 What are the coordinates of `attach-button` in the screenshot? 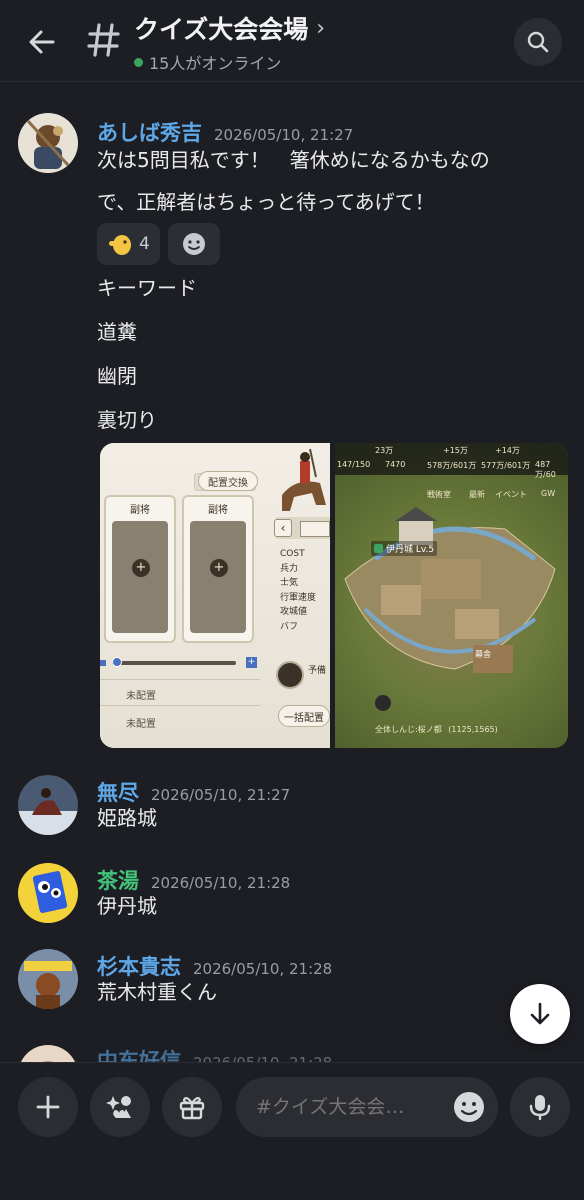 It's located at (48, 1107).